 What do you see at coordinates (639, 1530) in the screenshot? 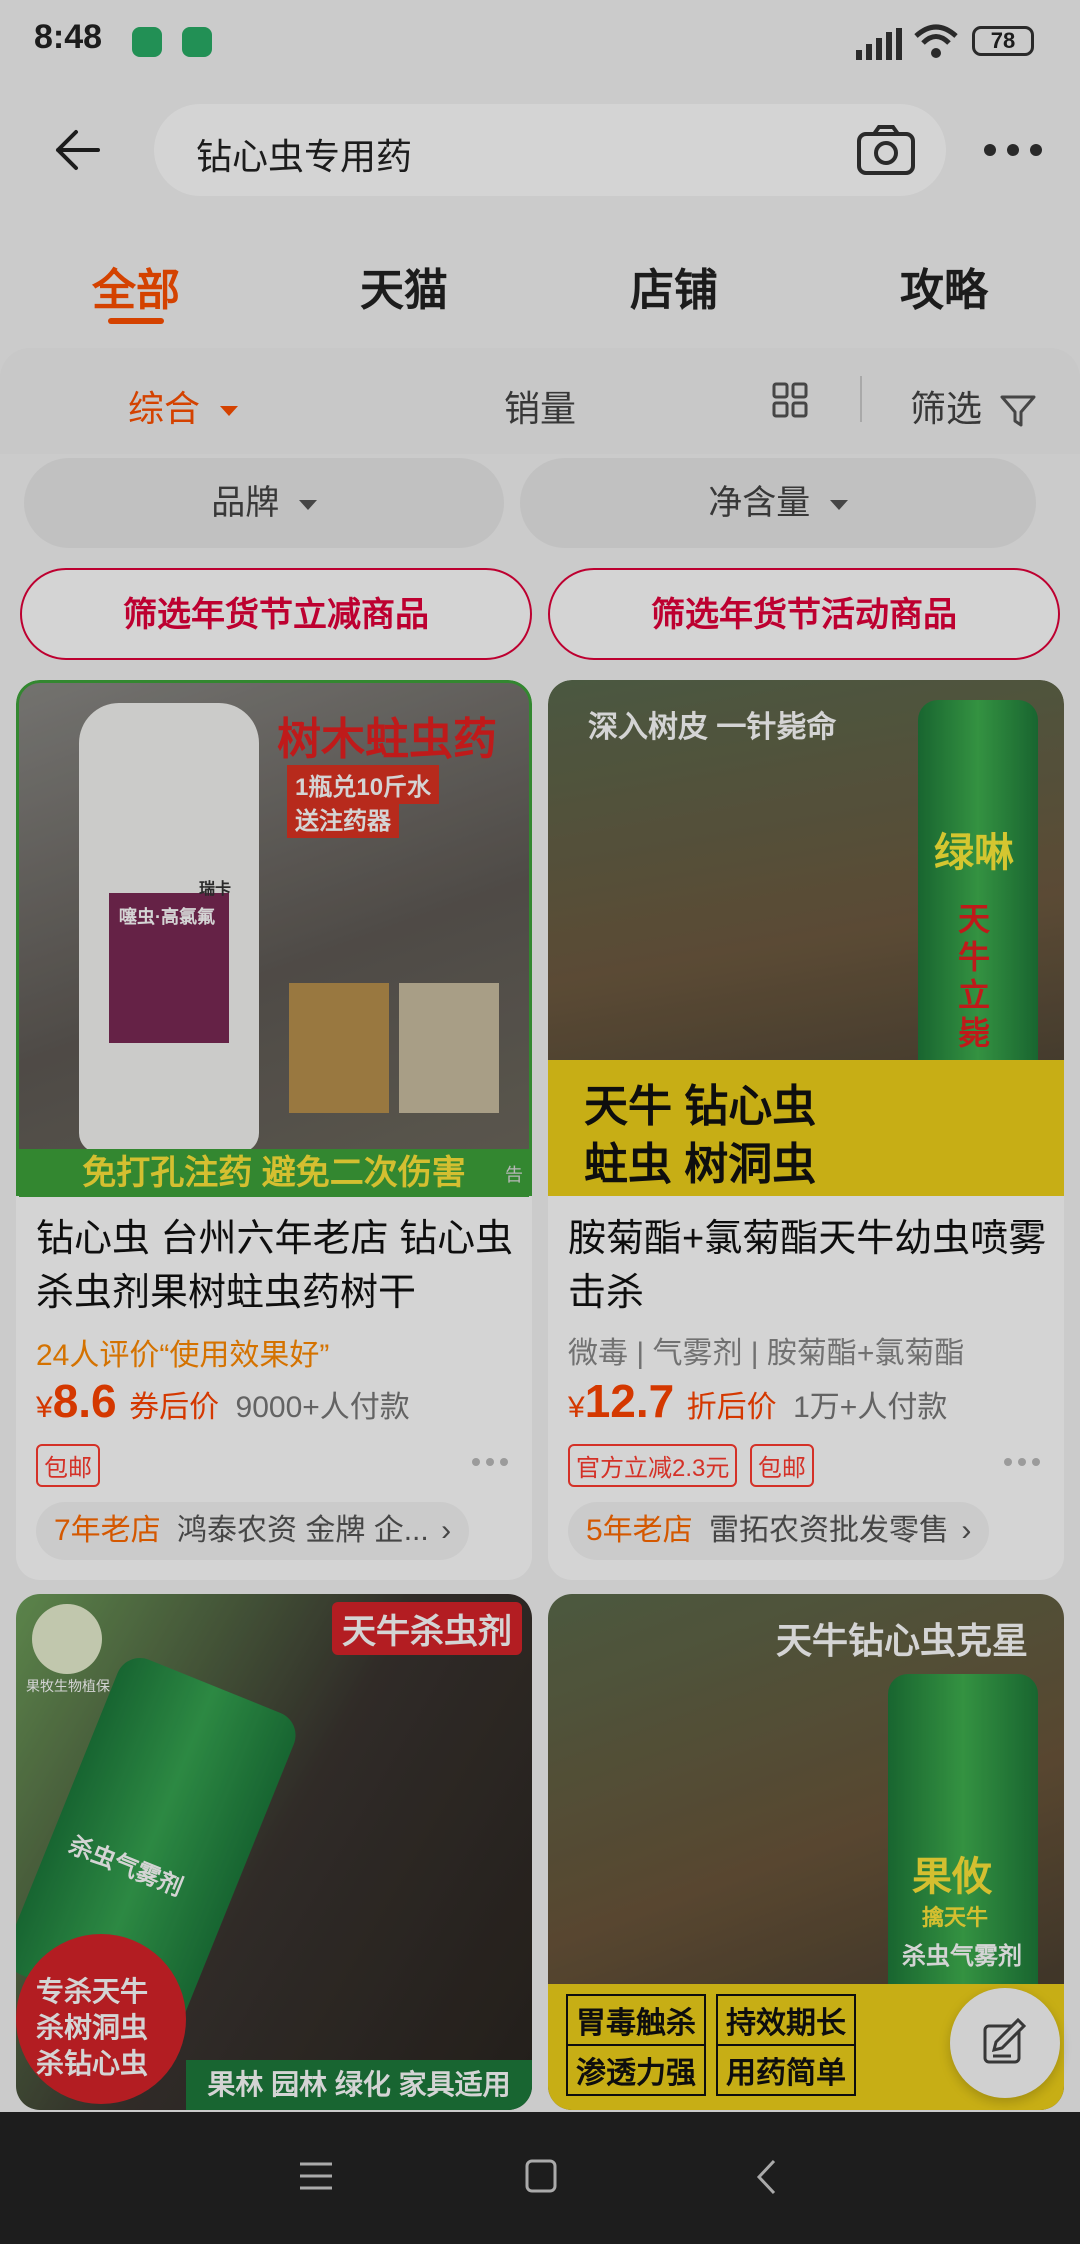
I see `store-age: 5年老店` at bounding box center [639, 1530].